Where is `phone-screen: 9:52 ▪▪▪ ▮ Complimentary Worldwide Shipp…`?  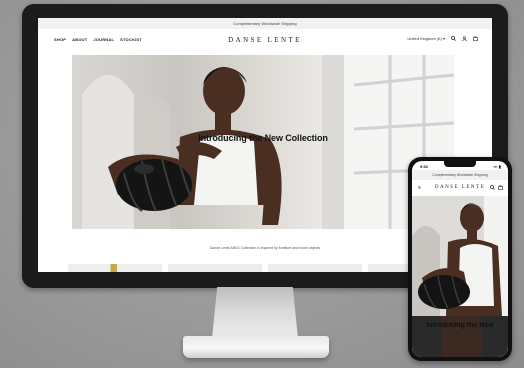 phone-screen: 9:52 ▪▪▪ ▮ Complimentary Worldwide Shipp… is located at coordinates (460, 259).